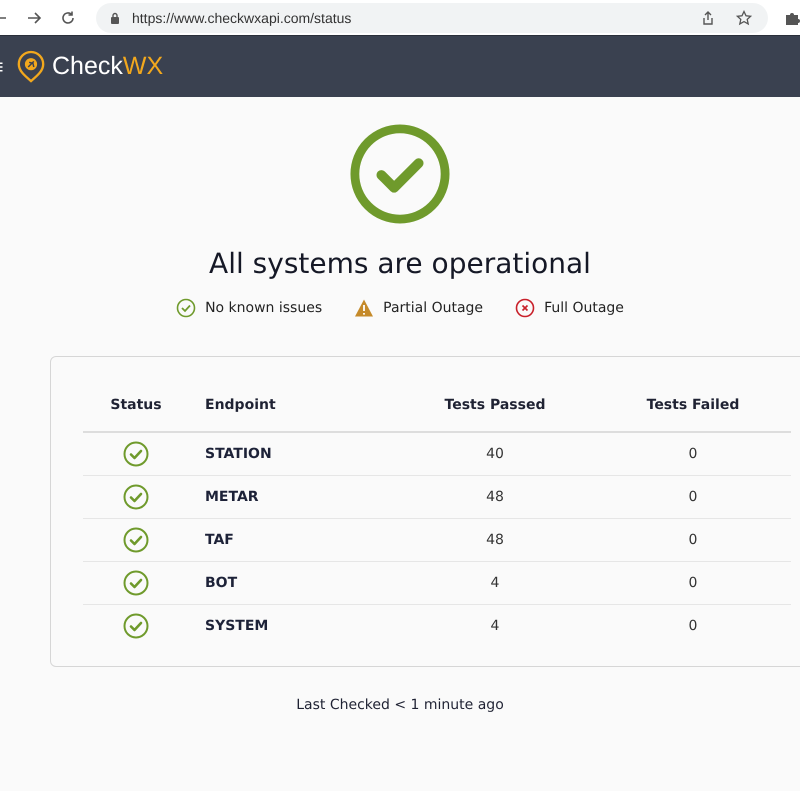 This screenshot has height=791, width=800. What do you see at coordinates (240, 405) in the screenshot?
I see `column-header: Endpoint` at bounding box center [240, 405].